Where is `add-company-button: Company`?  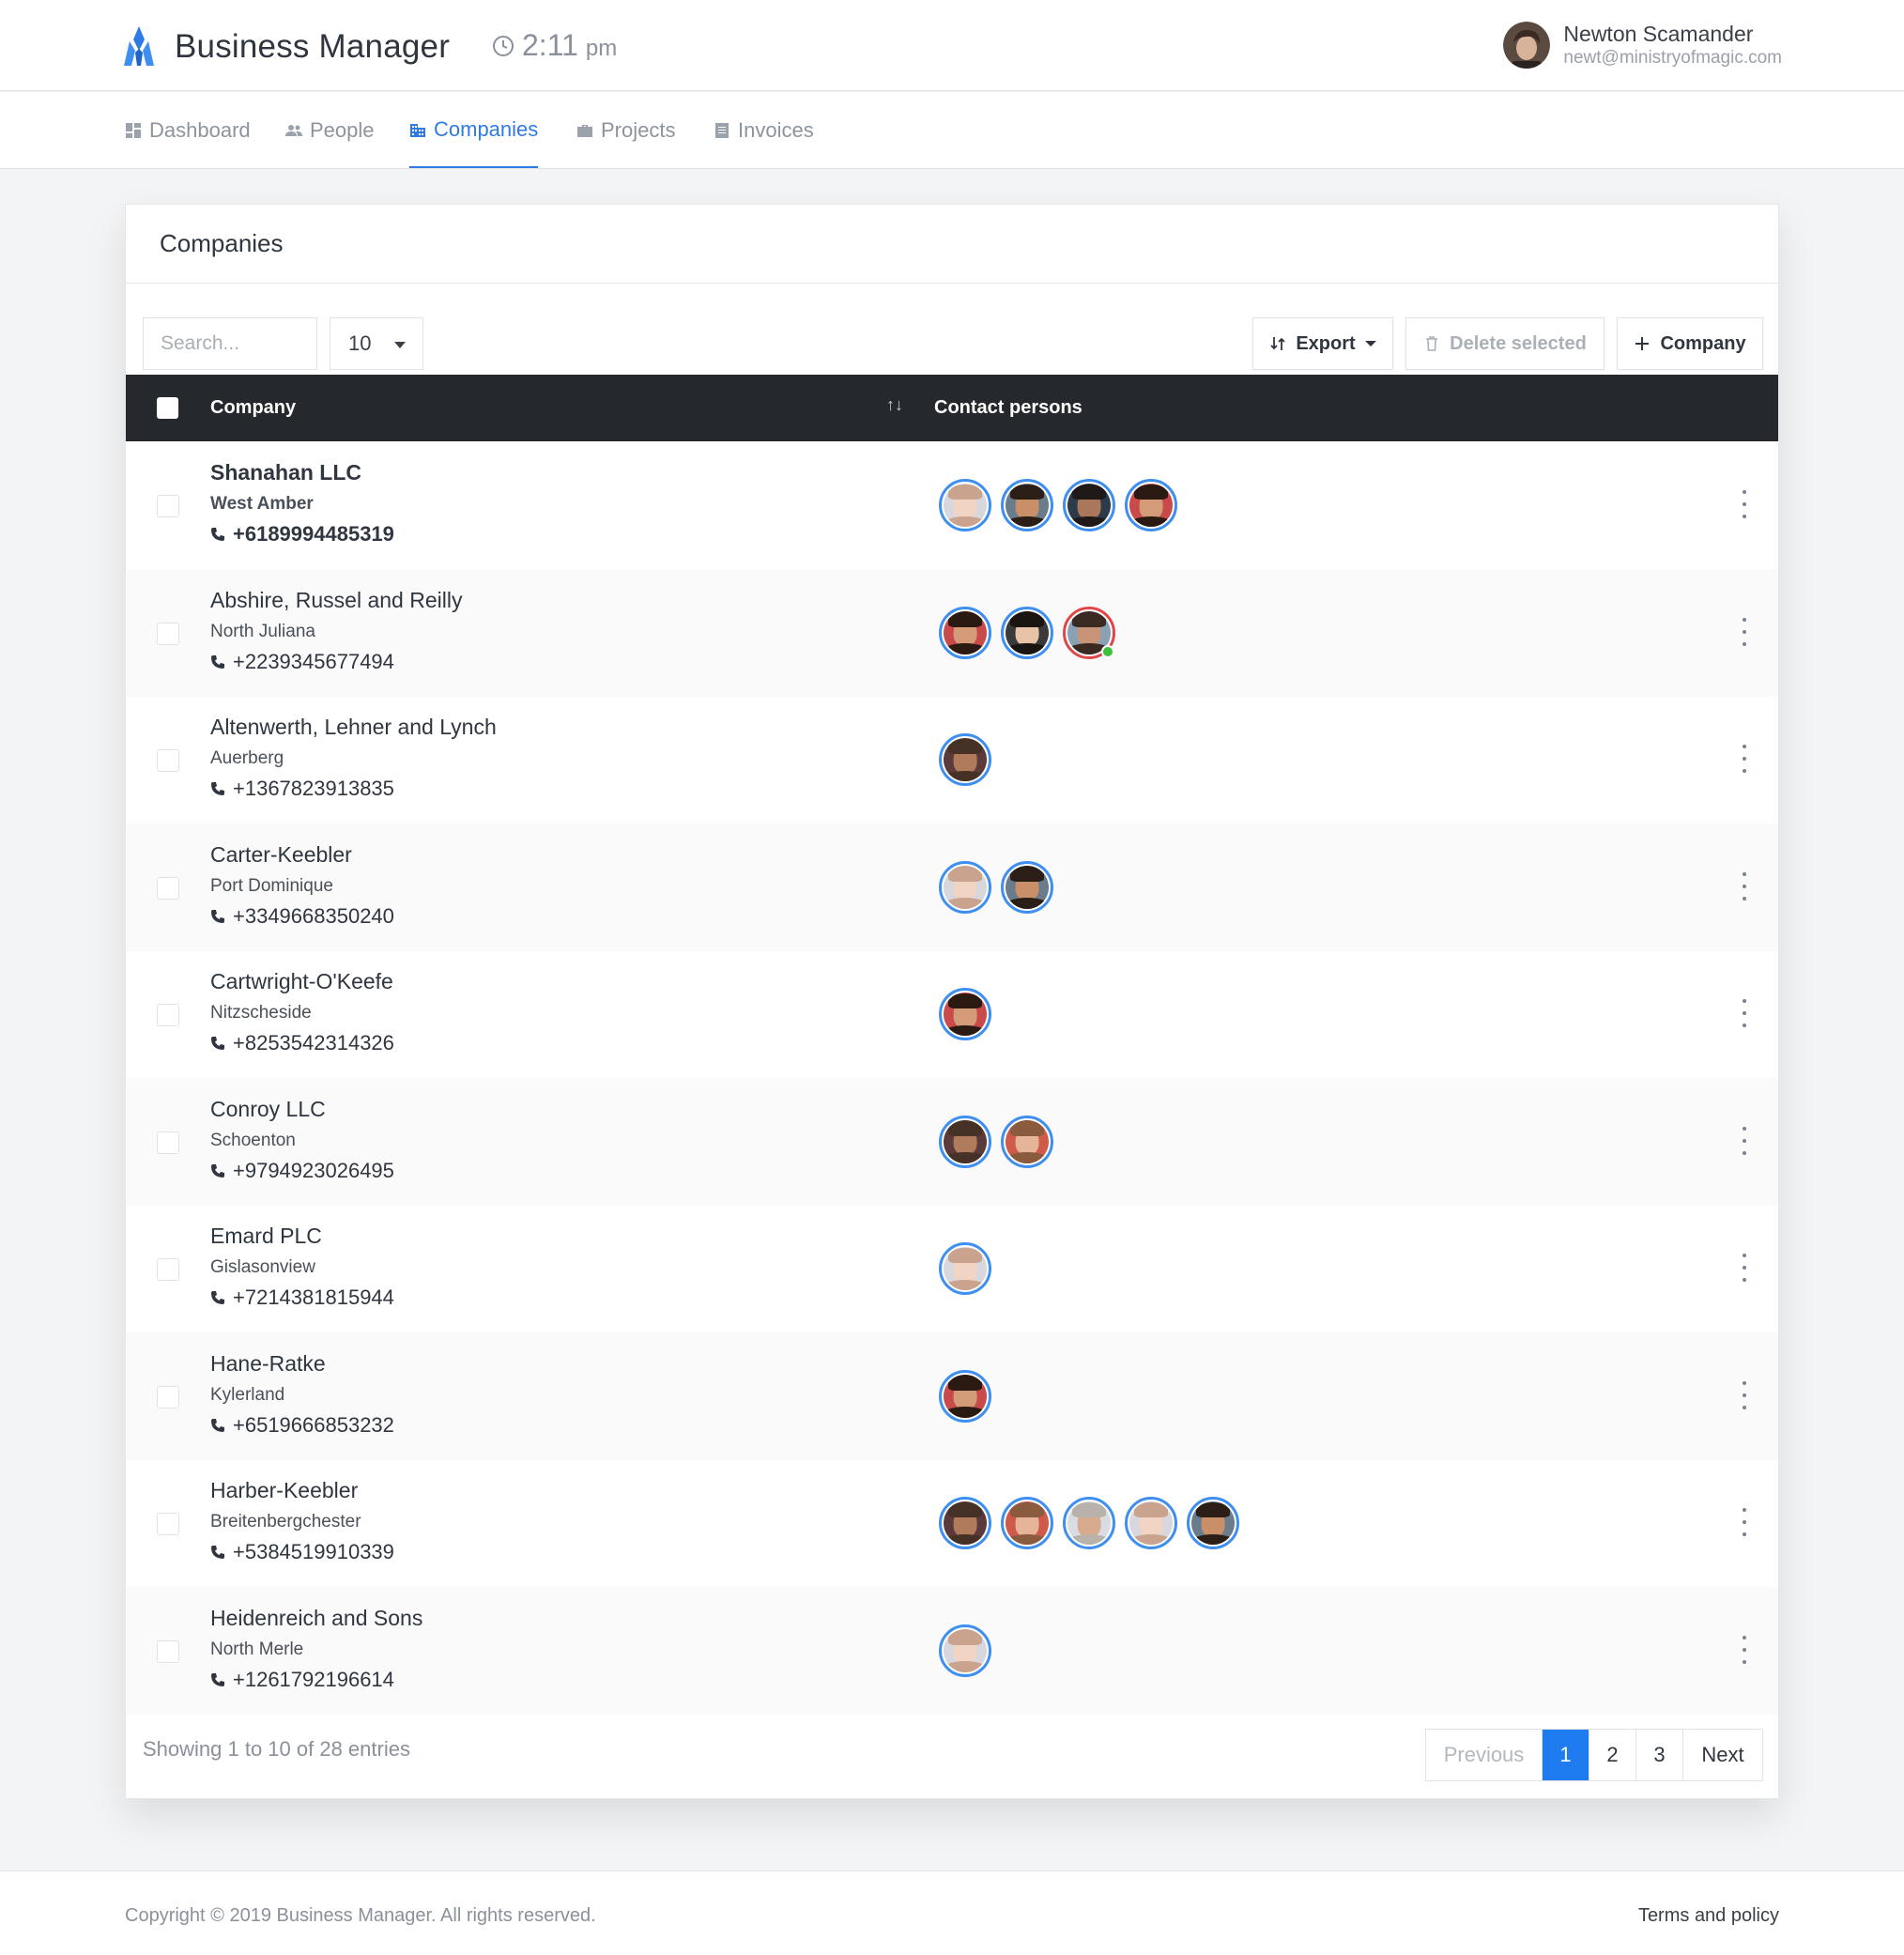 add-company-button: Company is located at coordinates (1690, 343).